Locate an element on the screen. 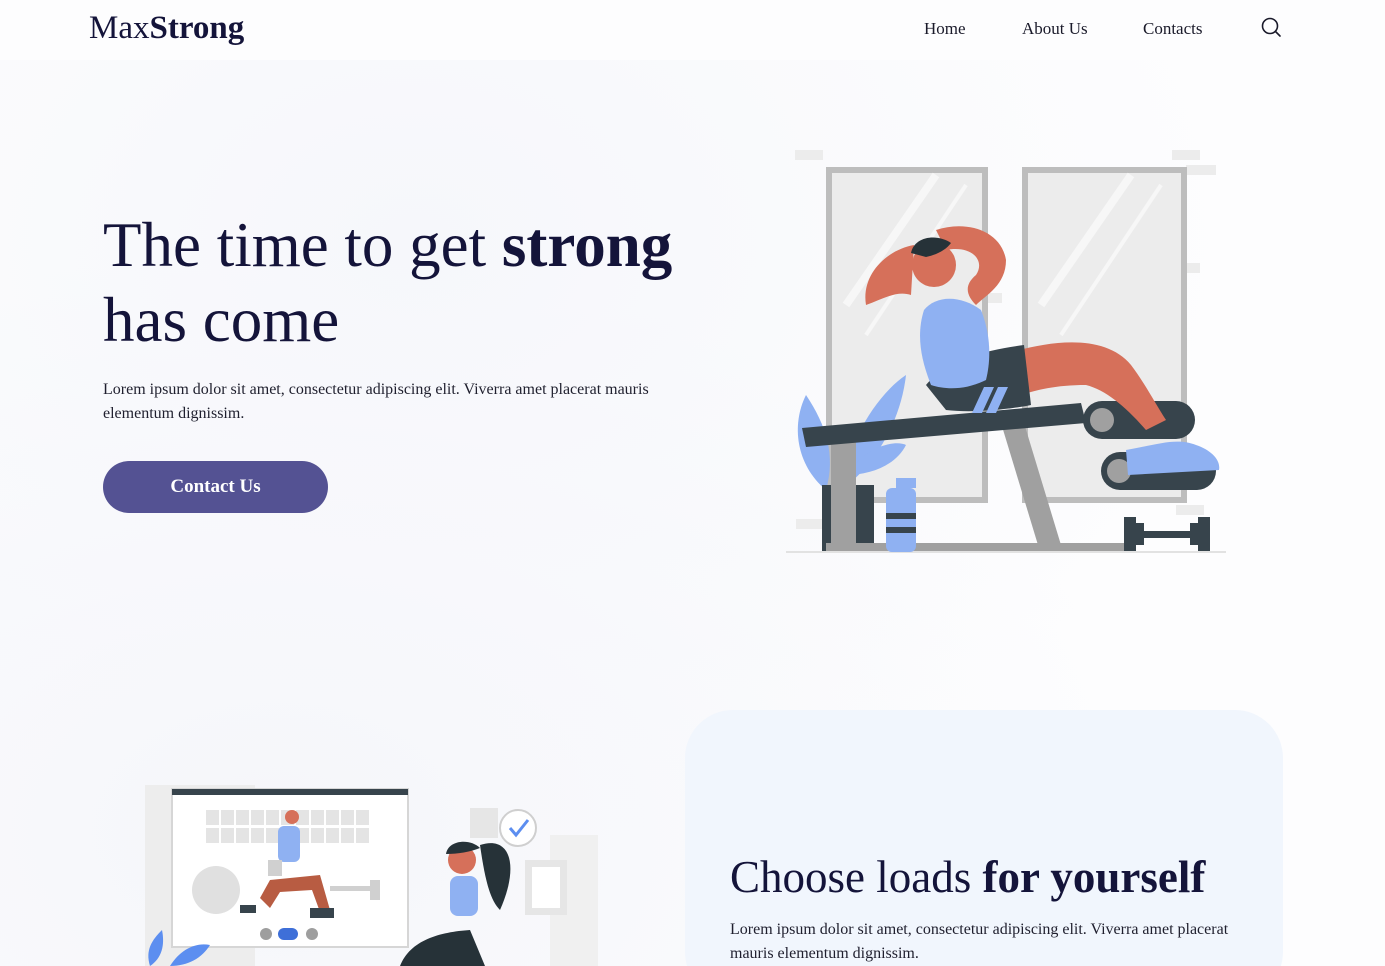 This screenshot has width=1385, height=966. nav-about-us-link: About Us is located at coordinates (1055, 29).